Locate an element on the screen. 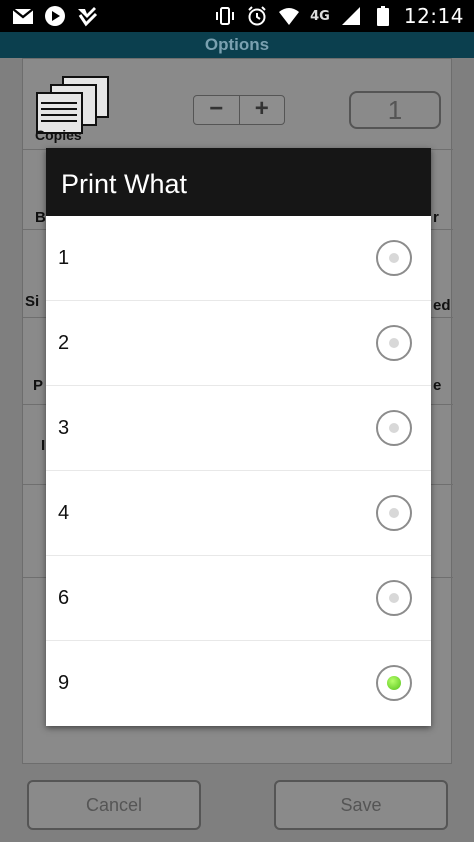 The height and width of the screenshot is (842, 474). copies-count-field: 1 is located at coordinates (395, 110).